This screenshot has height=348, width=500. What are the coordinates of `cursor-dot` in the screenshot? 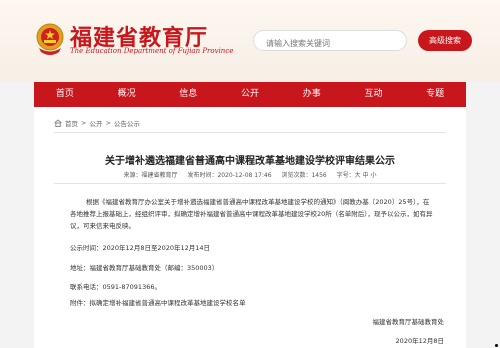 It's located at (496, 345).